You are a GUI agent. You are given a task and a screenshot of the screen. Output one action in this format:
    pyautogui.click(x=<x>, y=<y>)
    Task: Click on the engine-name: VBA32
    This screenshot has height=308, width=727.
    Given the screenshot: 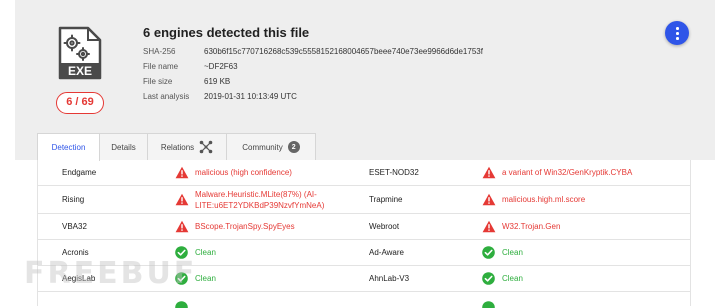 What is the action you would take?
    pyautogui.click(x=74, y=226)
    